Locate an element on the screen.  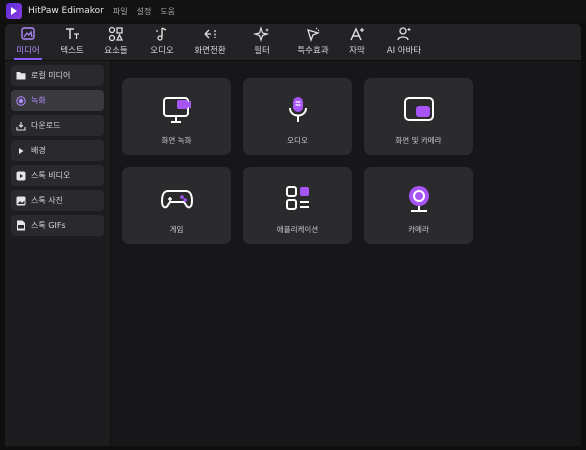
tab-filter: 필터 is located at coordinates (262, 42).